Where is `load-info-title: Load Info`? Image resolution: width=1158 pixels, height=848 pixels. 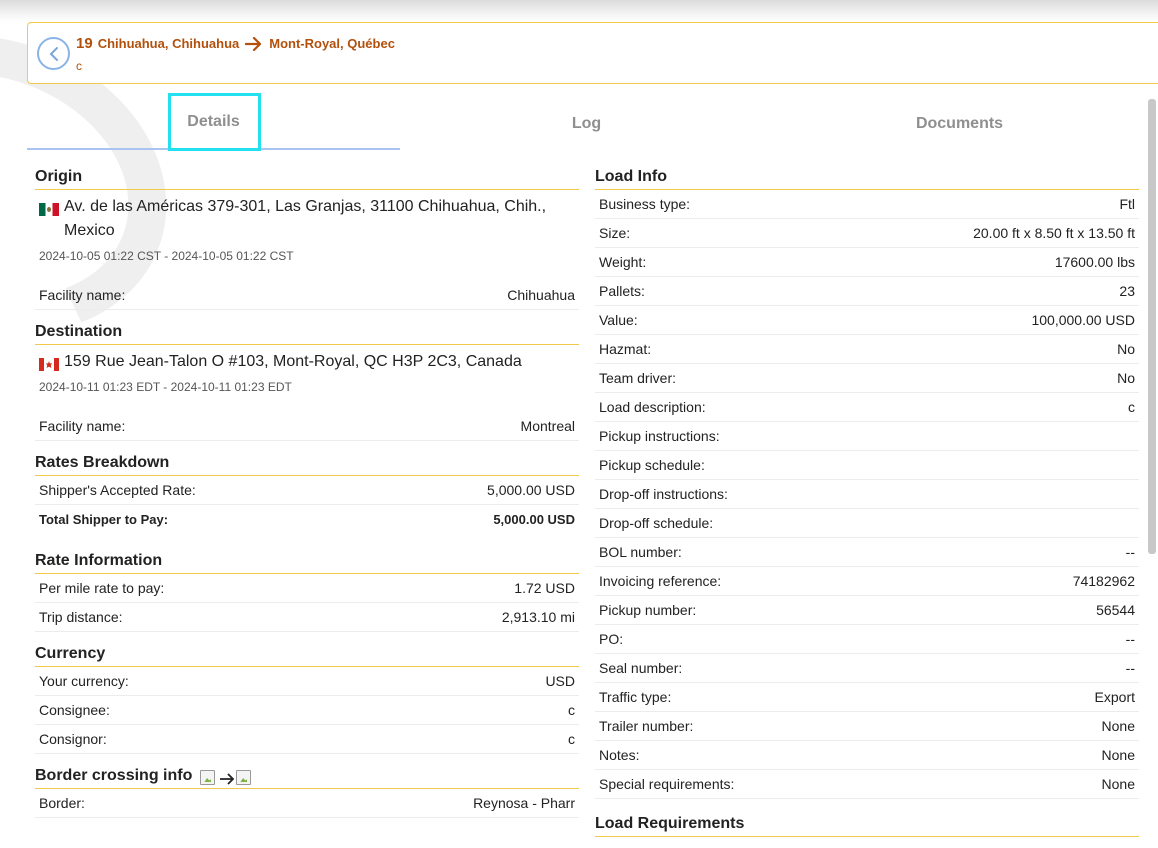 load-info-title: Load Info is located at coordinates (867, 175).